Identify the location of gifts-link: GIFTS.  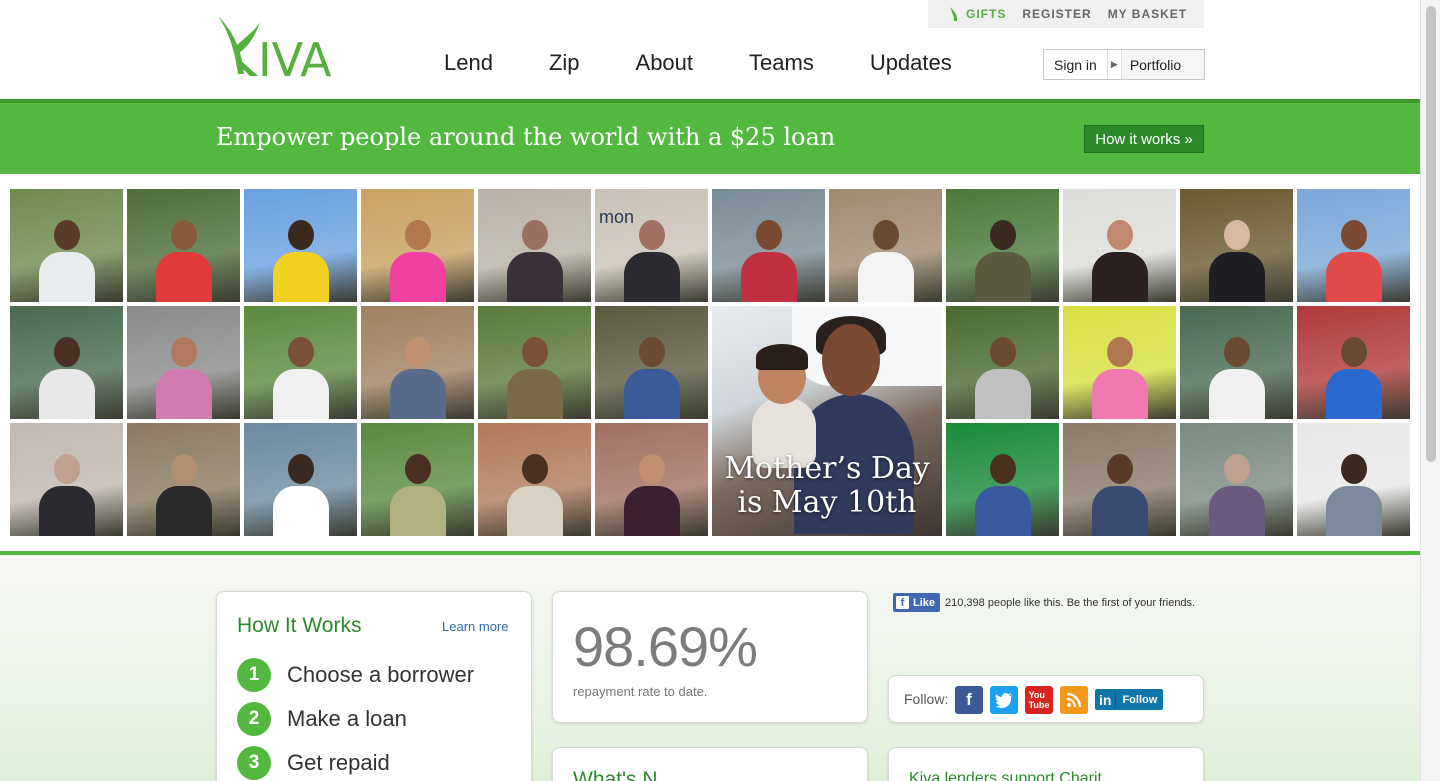
(977, 14).